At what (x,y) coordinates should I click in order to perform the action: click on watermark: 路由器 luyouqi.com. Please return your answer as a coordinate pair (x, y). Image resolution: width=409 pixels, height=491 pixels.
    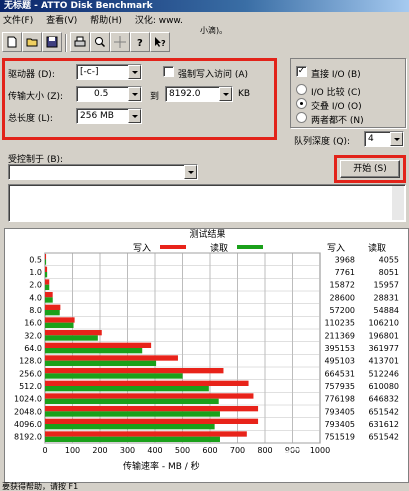
    Looking at the image, I should click on (341, 464).